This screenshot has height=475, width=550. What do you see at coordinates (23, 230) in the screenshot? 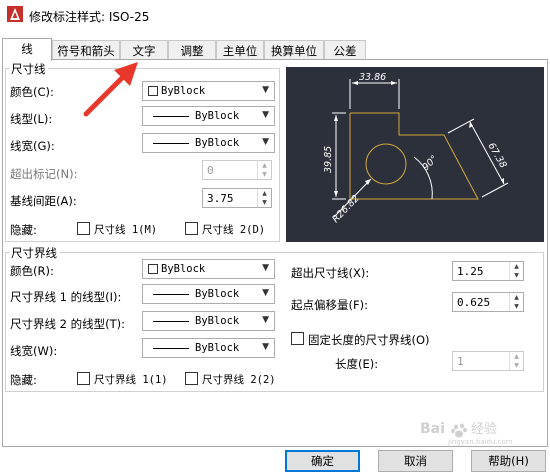
I see `dim-suppress-label: 隐藏:` at bounding box center [23, 230].